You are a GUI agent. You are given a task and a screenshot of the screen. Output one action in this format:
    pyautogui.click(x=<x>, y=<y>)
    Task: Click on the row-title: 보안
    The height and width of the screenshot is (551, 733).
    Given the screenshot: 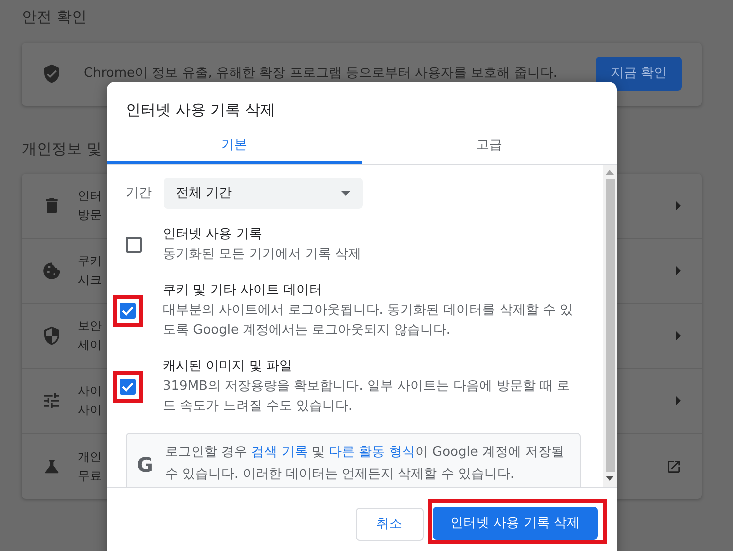 What is the action you would take?
    pyautogui.click(x=90, y=326)
    